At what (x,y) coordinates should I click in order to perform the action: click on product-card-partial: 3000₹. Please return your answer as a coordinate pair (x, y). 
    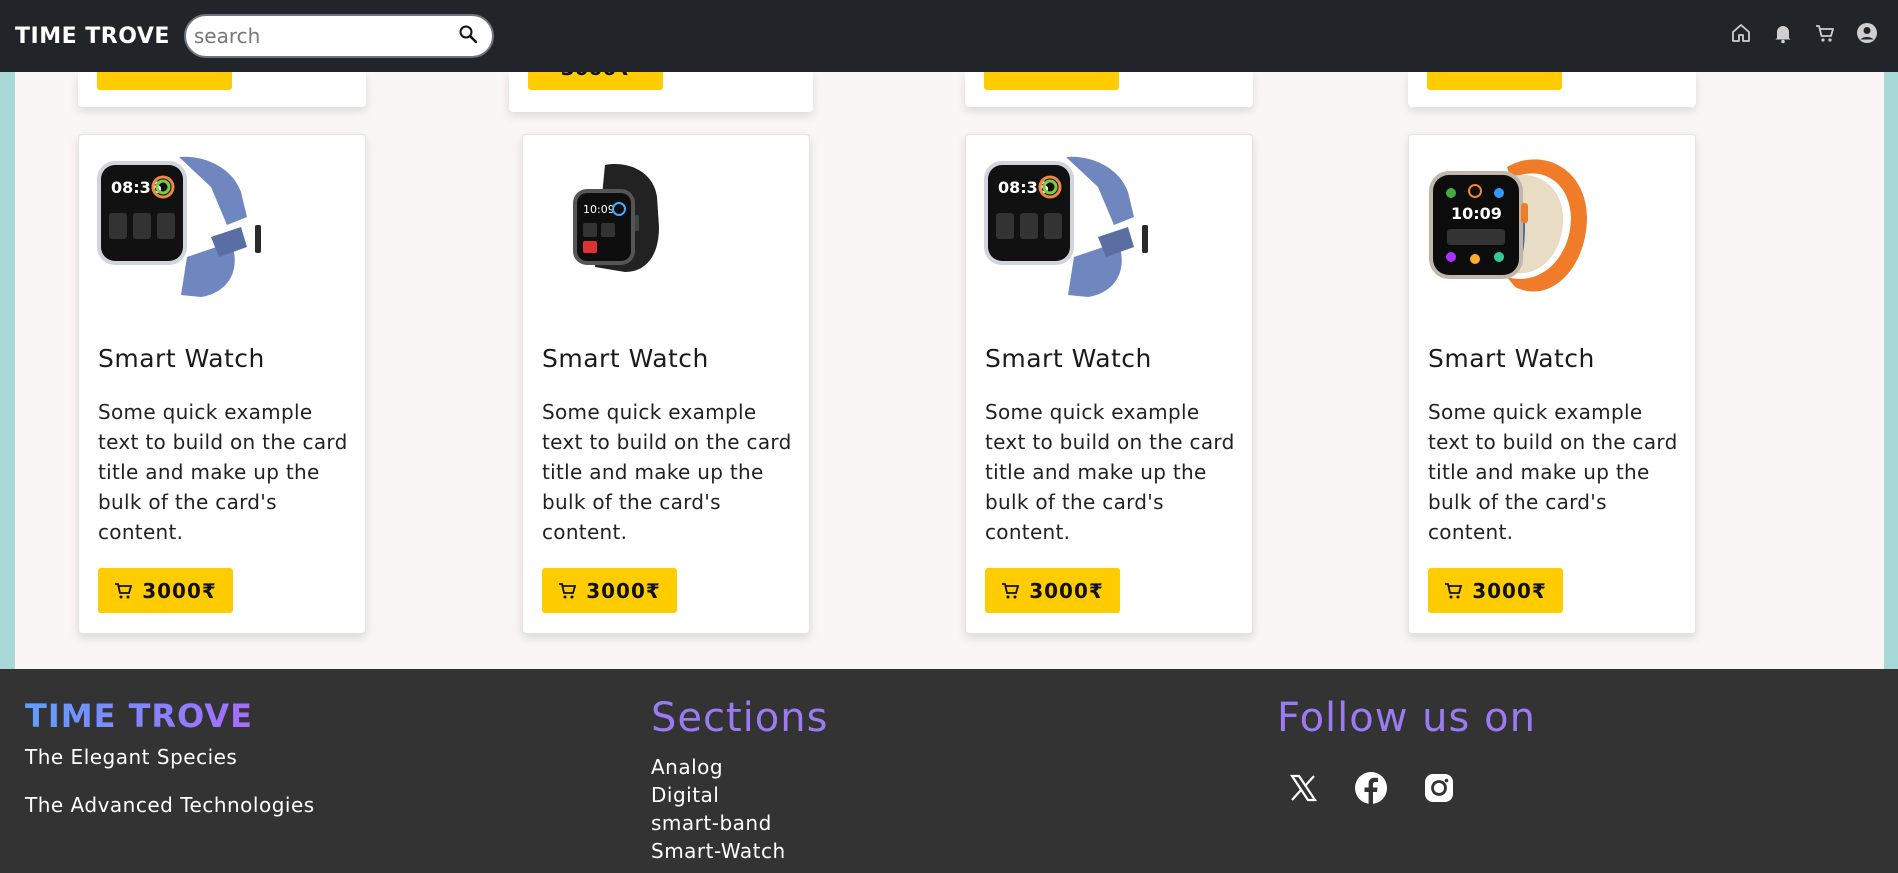
    Looking at the image, I should click on (661, 92).